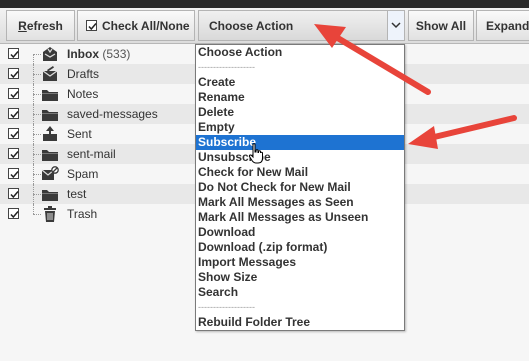 The height and width of the screenshot is (361, 529). I want to click on dropdown-option-delete: Delete, so click(300, 112).